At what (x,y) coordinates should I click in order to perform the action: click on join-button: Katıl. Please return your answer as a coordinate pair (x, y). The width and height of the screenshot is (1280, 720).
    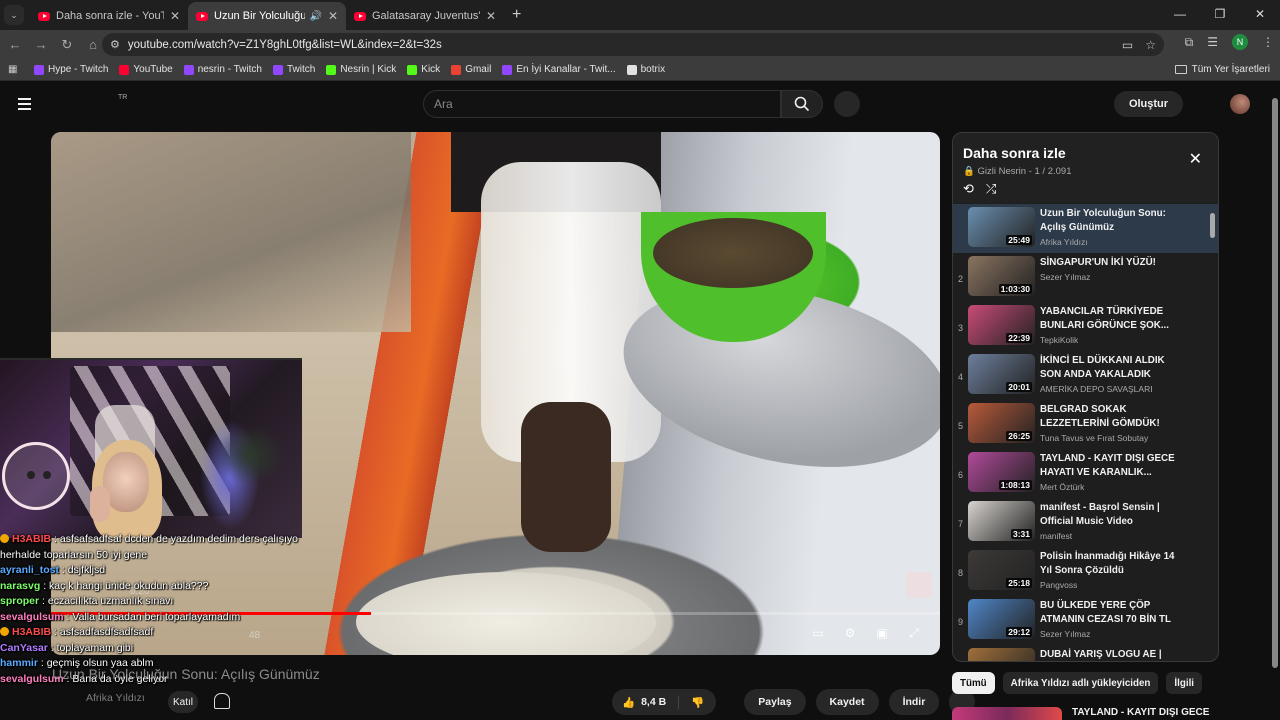
    Looking at the image, I should click on (183, 702).